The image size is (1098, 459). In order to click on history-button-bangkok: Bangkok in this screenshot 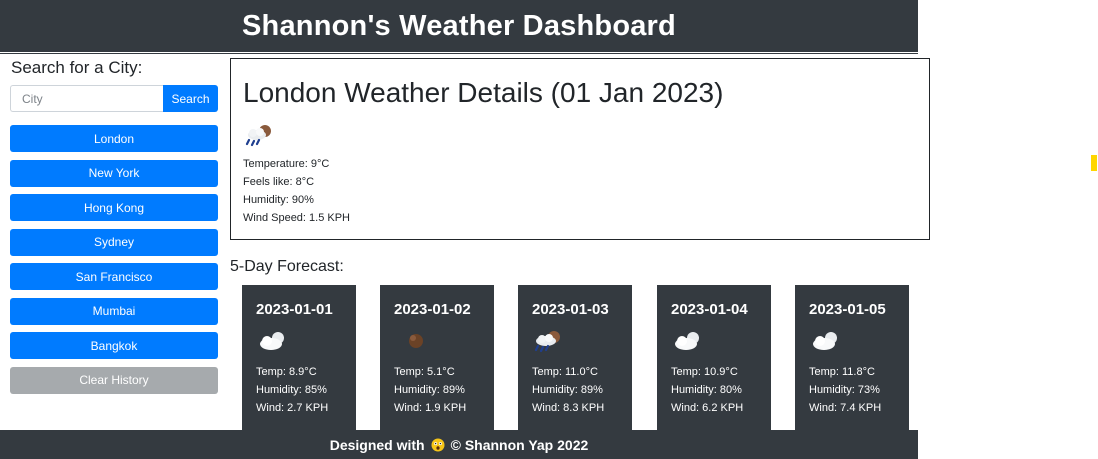, I will do `click(114, 345)`.